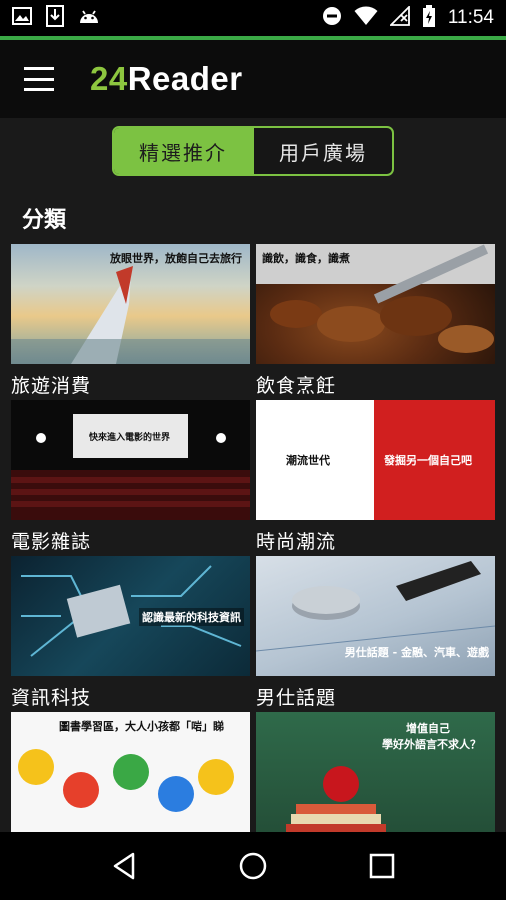 Image resolution: width=506 pixels, height=900 pixels. I want to click on category-card-movies: 快來進入電影的世界 電影雜誌, so click(130, 477).